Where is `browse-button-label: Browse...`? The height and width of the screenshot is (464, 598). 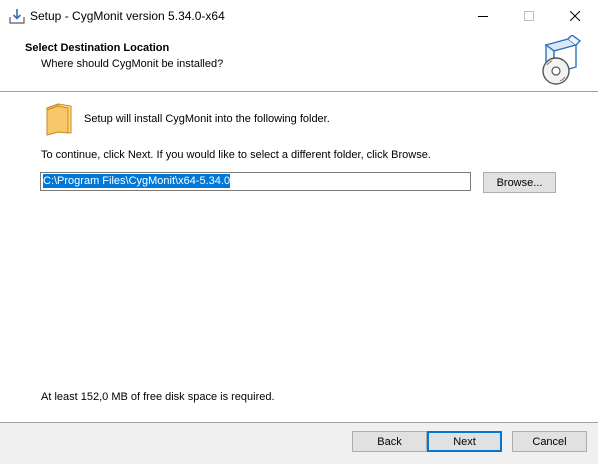 browse-button-label: Browse... is located at coordinates (519, 182).